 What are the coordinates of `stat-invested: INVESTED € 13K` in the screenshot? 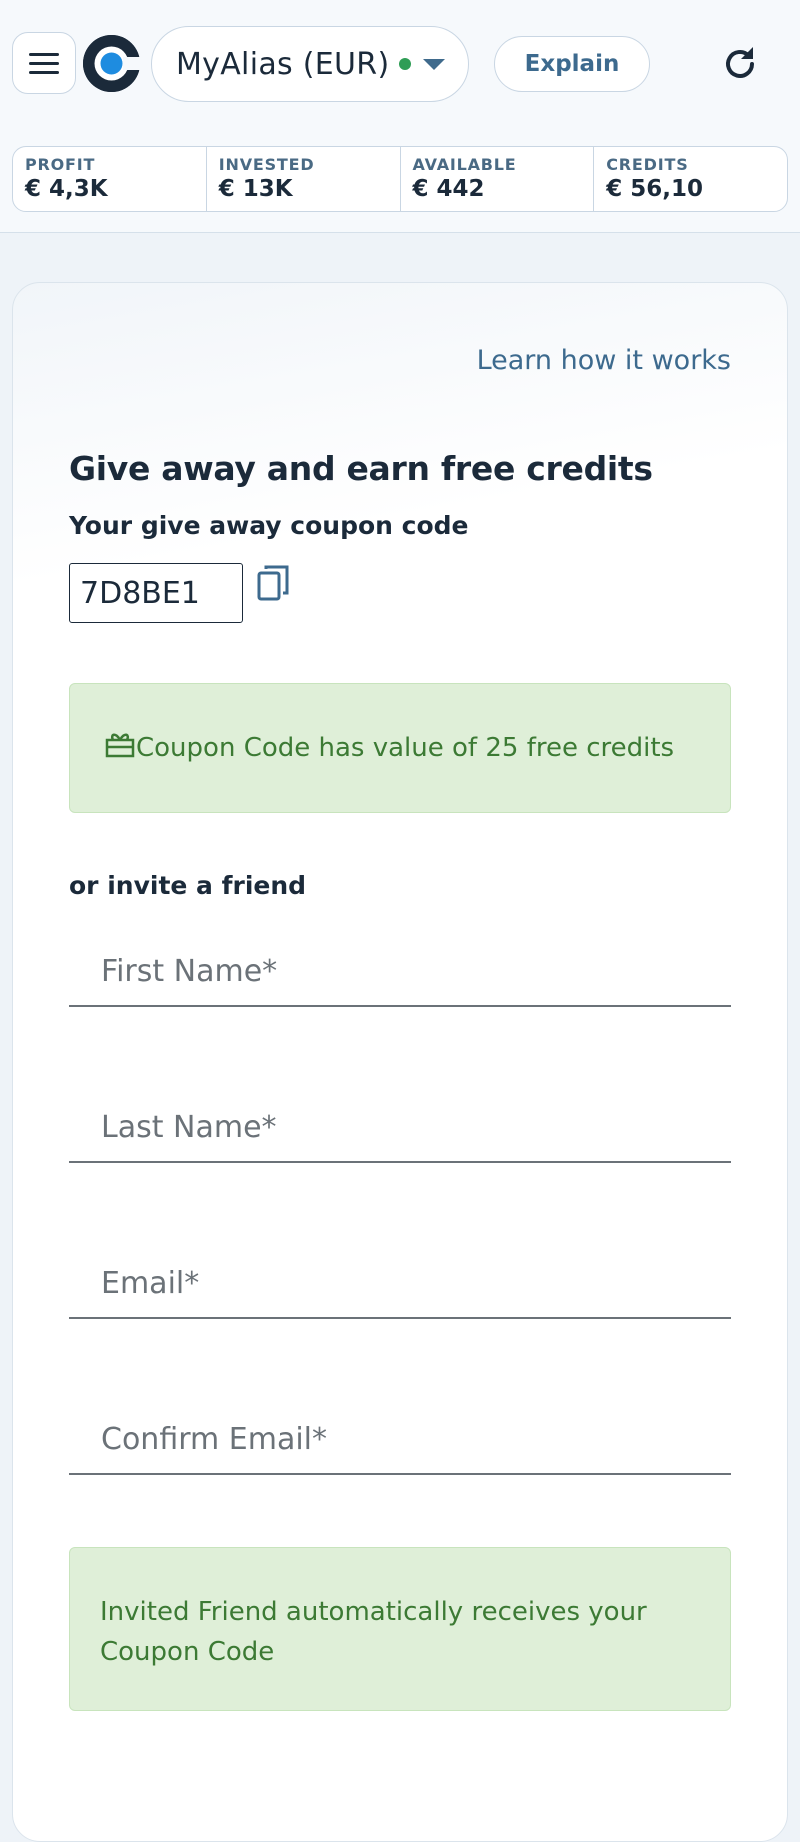 It's located at (304, 179).